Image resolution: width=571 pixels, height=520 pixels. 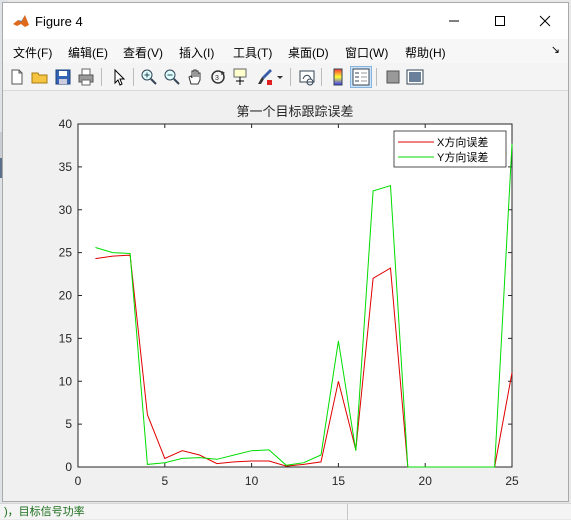 What do you see at coordinates (44, 512) in the screenshot?
I see `background-app-text: )，目标信号功率` at bounding box center [44, 512].